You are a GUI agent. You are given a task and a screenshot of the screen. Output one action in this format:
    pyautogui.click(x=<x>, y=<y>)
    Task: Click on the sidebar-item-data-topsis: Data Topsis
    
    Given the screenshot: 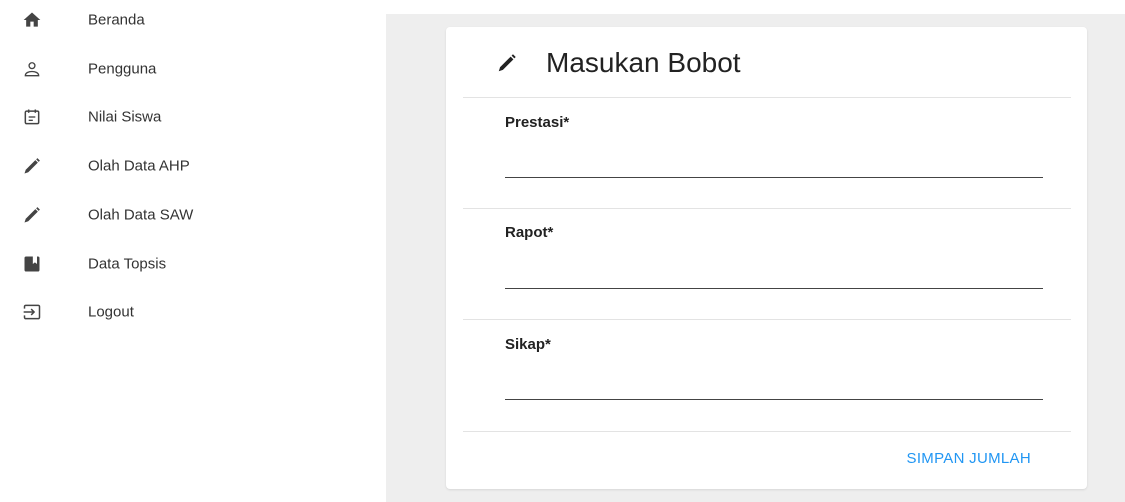 What is the action you would take?
    pyautogui.click(x=186, y=264)
    